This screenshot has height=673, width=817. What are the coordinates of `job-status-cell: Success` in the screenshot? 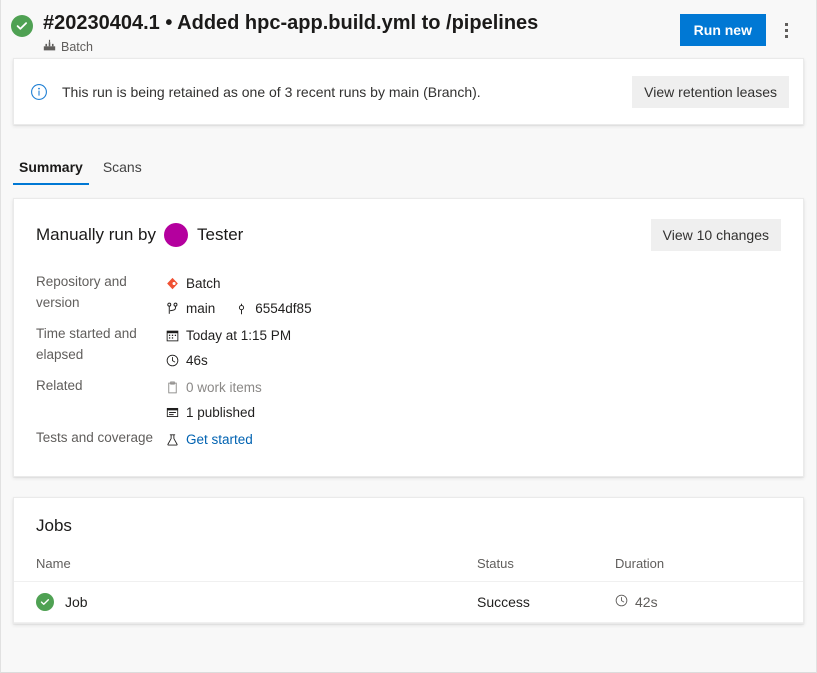 It's located at (546, 602).